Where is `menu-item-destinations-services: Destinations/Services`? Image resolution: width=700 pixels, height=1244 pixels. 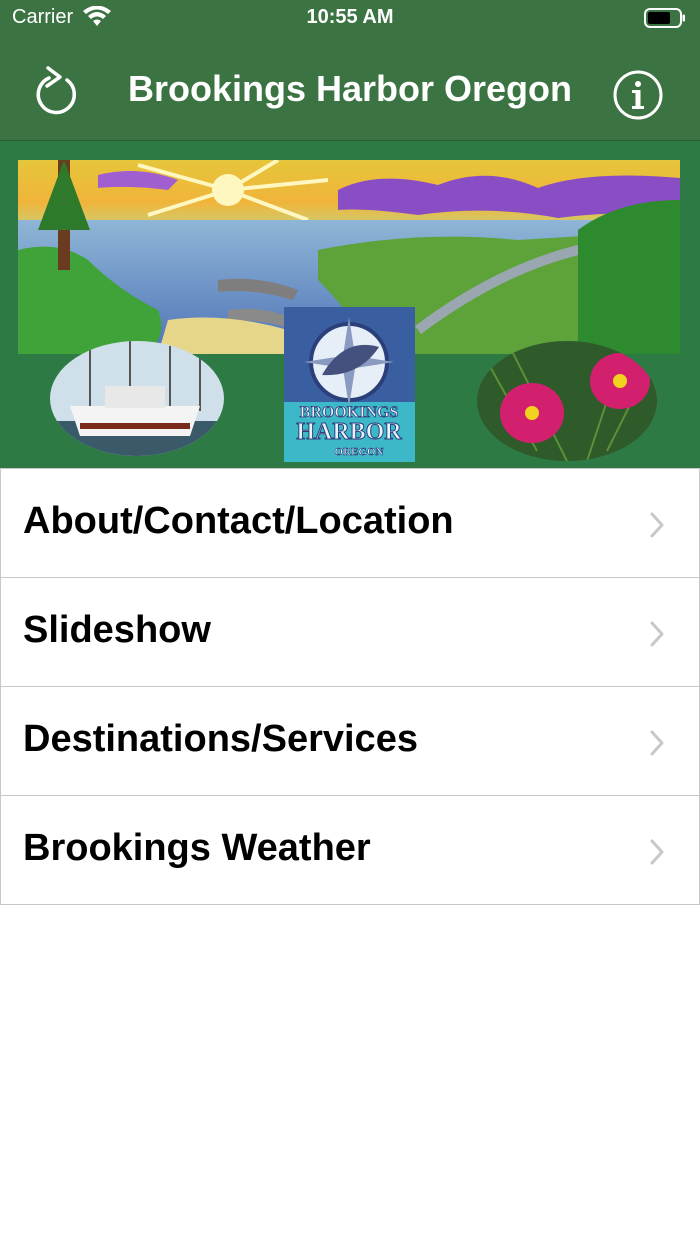 menu-item-destinations-services: Destinations/Services is located at coordinates (350, 741).